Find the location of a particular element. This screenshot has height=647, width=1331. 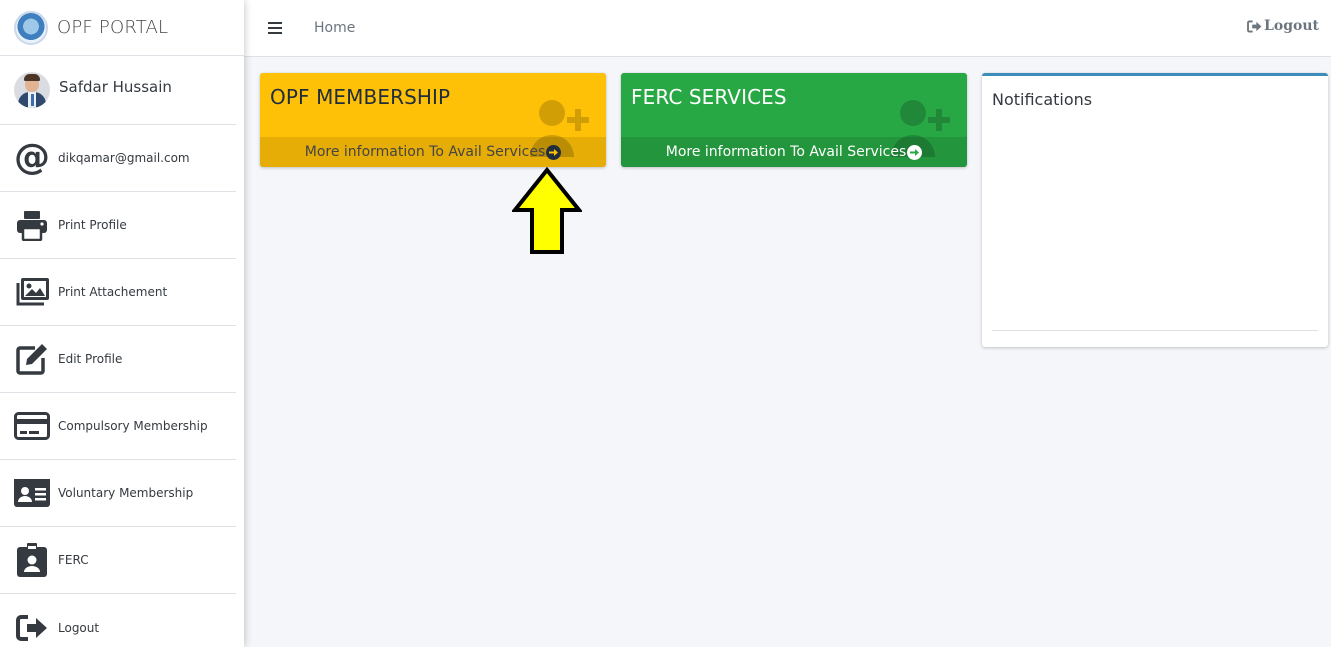

sidebar-item-label: Print Profile is located at coordinates (92, 225).